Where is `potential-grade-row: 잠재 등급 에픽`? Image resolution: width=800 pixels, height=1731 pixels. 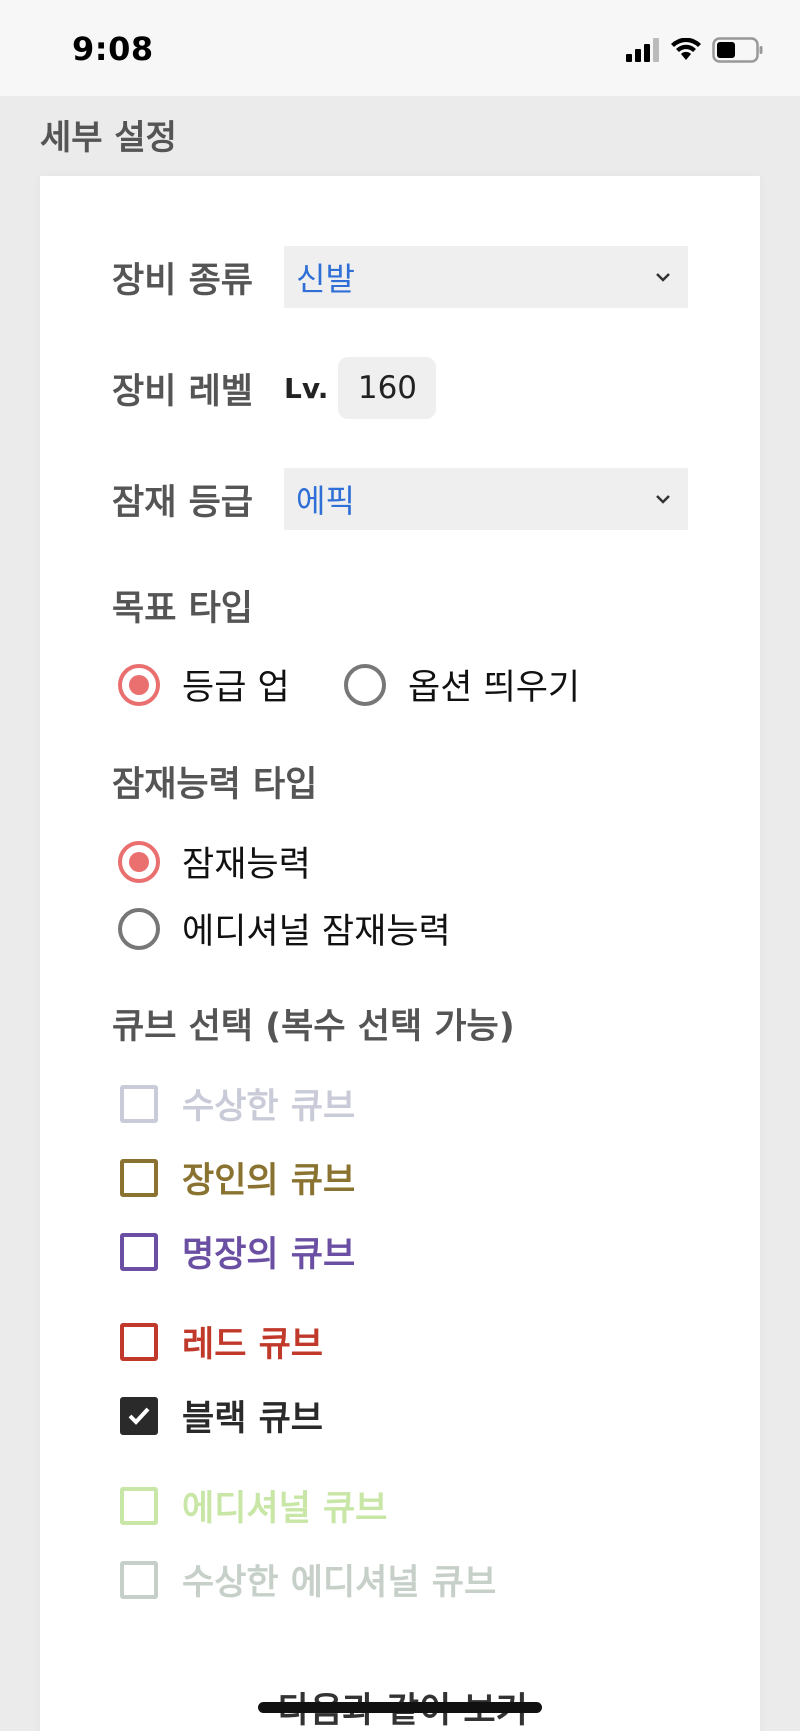
potential-grade-row: 잠재 등급 에픽 is located at coordinates (400, 499).